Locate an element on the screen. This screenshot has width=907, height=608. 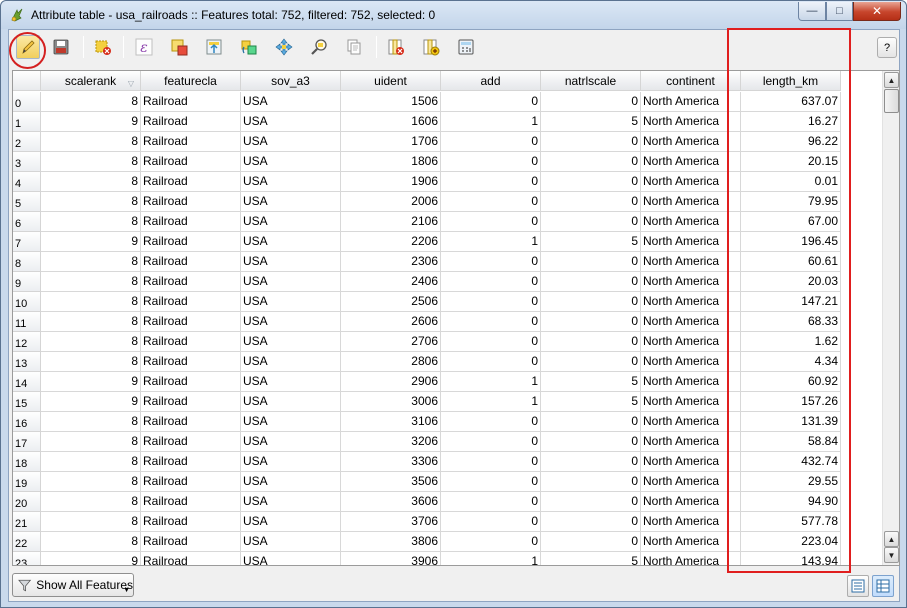
column-header-length-km: length_km is located at coordinates (791, 81).